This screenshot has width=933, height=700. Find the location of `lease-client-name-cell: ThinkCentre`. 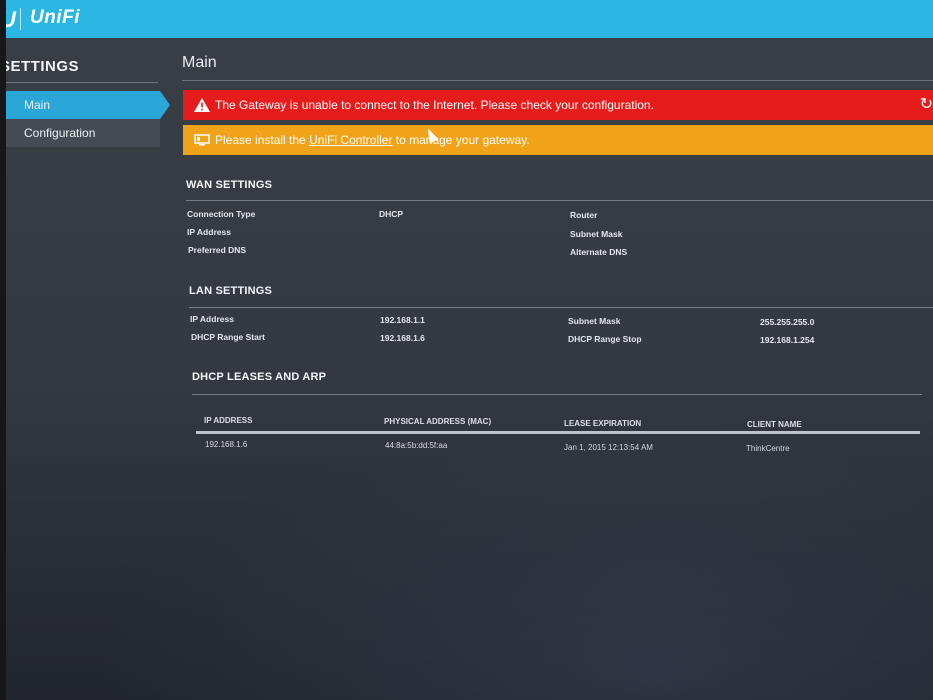

lease-client-name-cell: ThinkCentre is located at coordinates (768, 448).